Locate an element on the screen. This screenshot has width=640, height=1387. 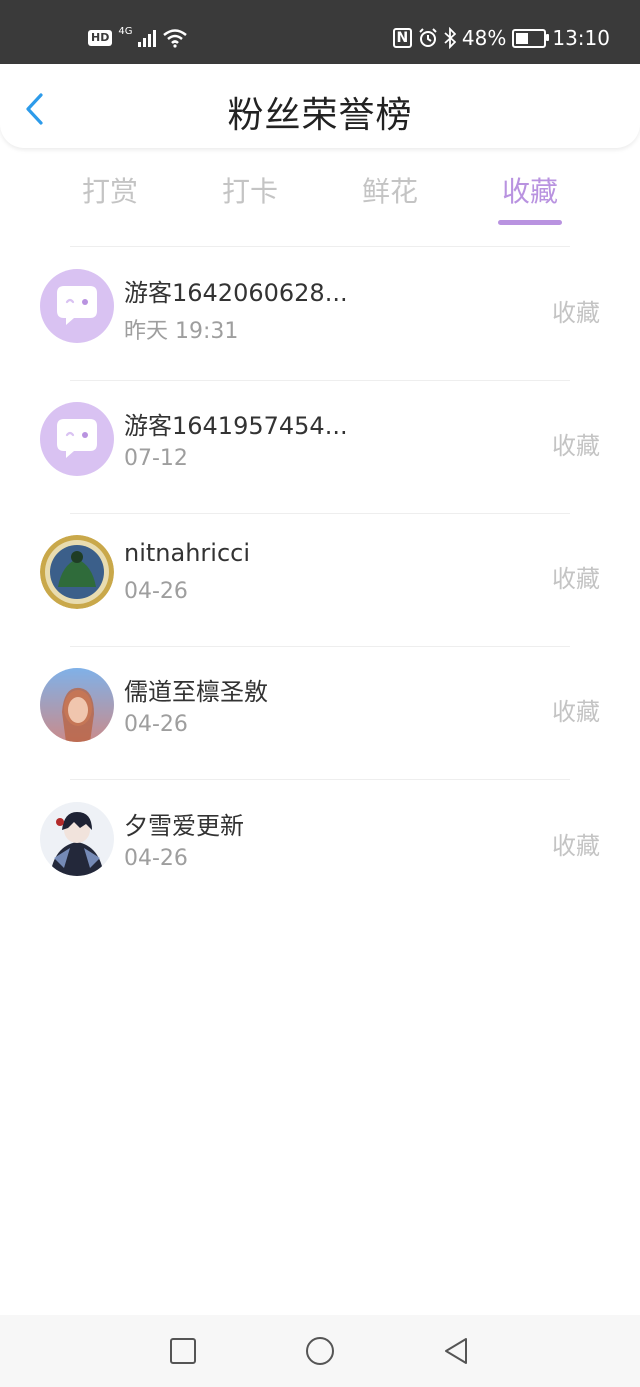
list-item: 游客1641957454... 07-12 收藏 is located at coordinates (320, 446).